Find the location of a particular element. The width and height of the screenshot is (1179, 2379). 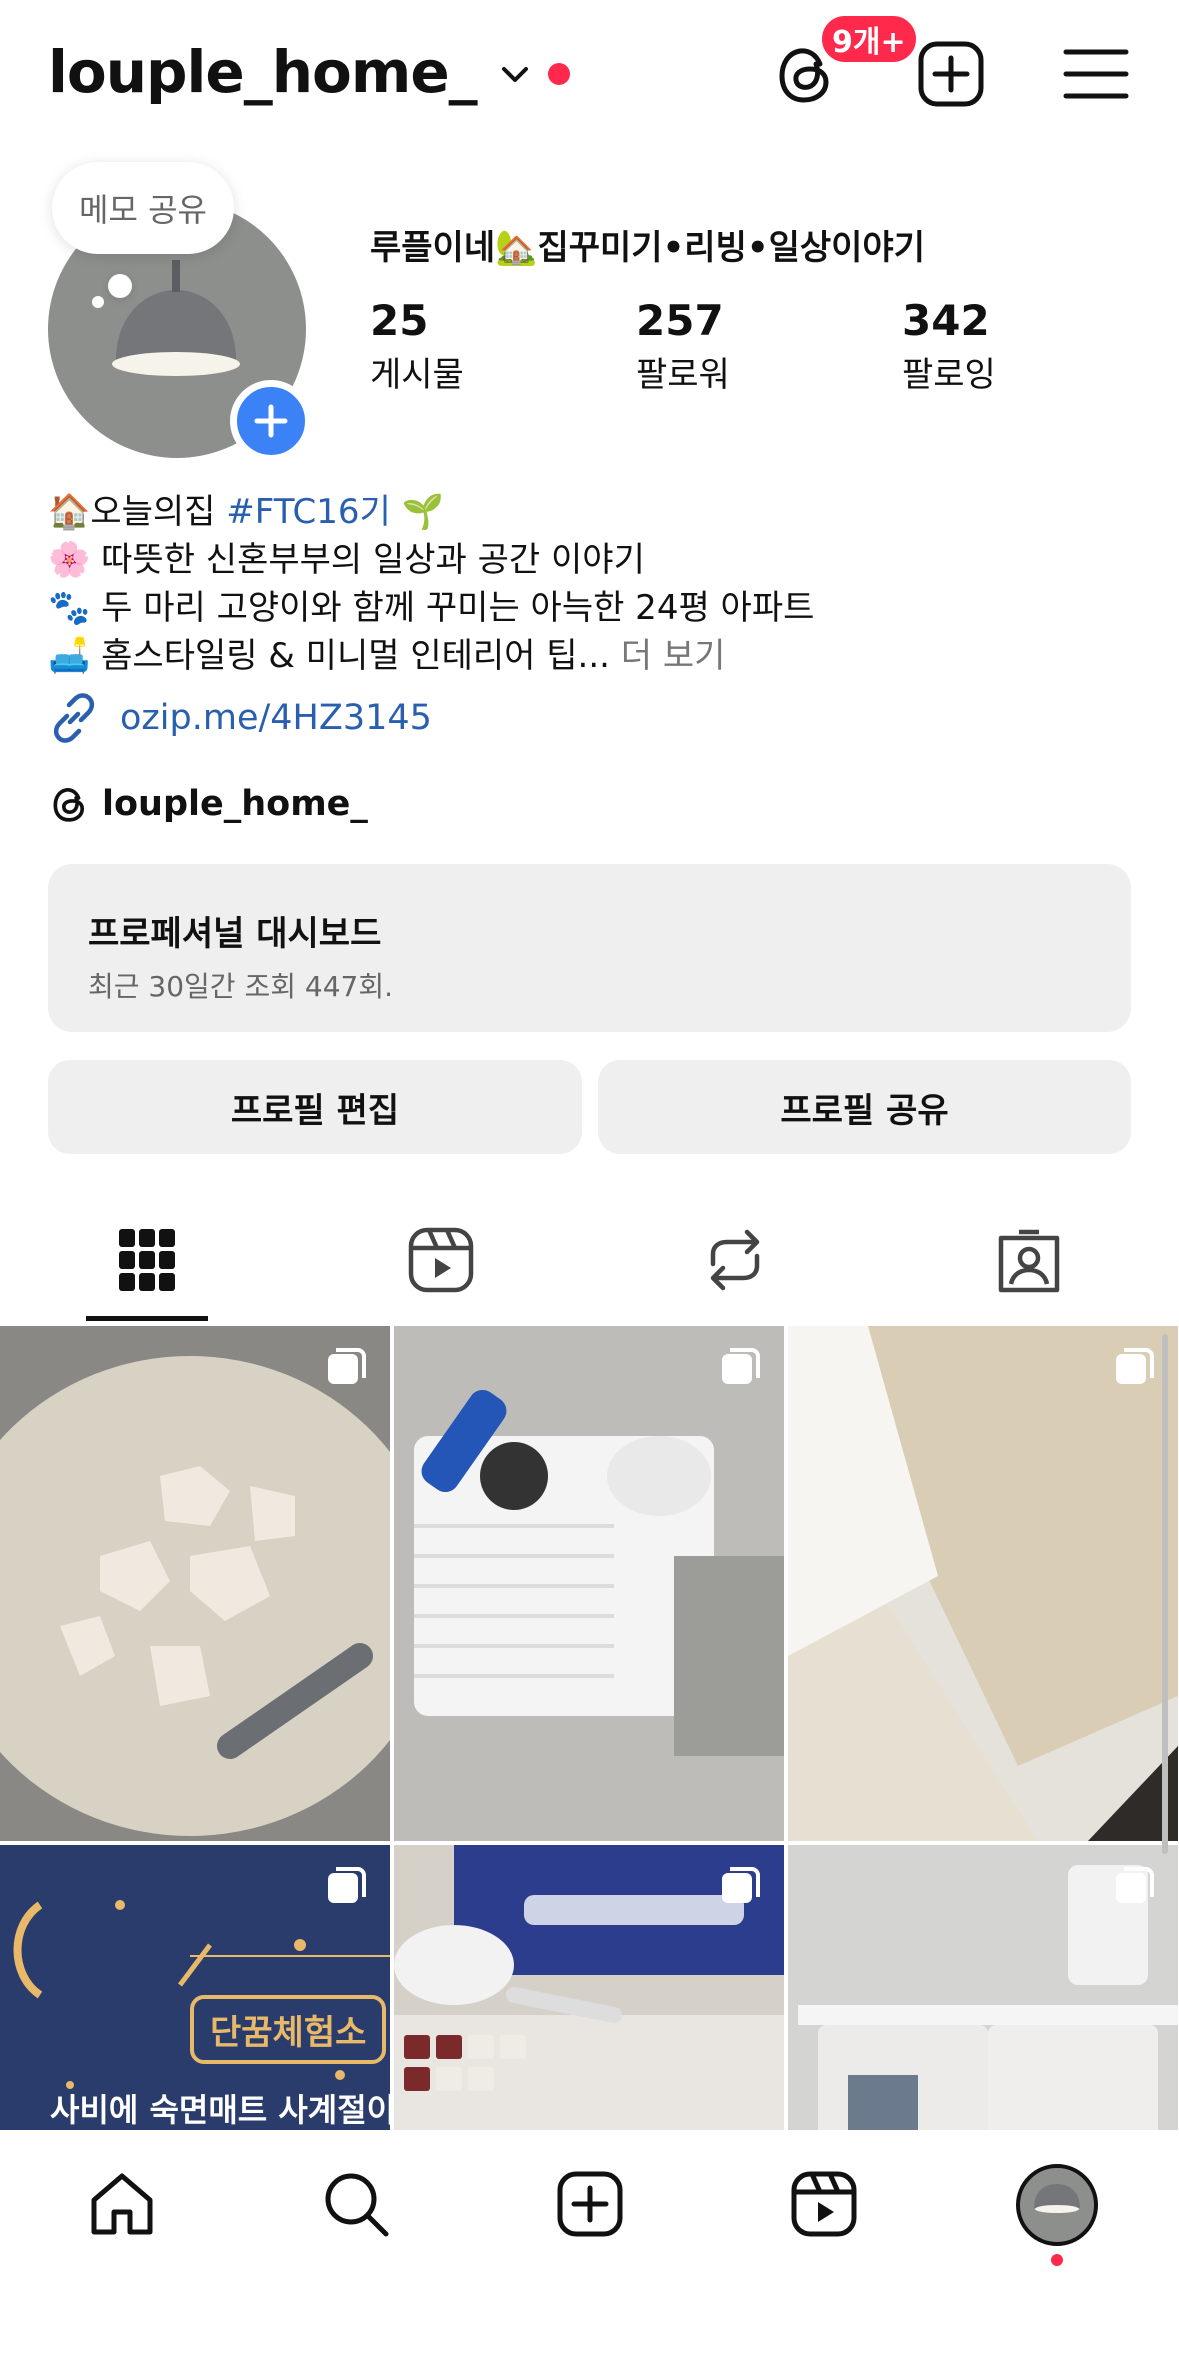

dashboard-subtitle: 최근 30일간 조회 447회. is located at coordinates (240, 986).